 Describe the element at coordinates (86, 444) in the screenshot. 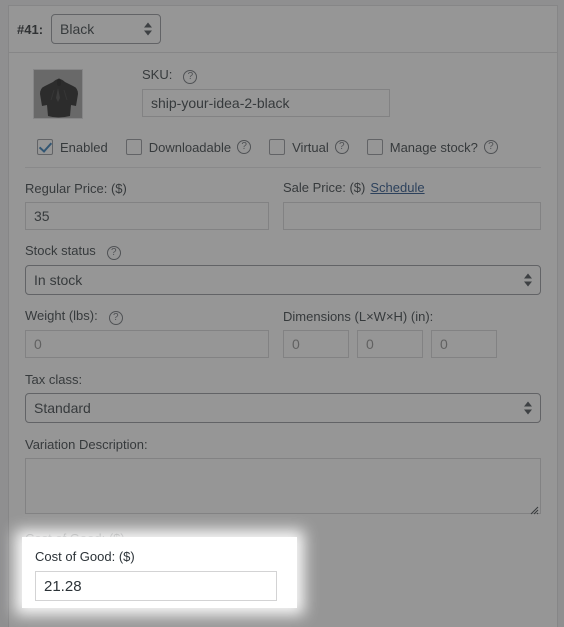

I see `variation-description-label: Variation Description:` at that location.